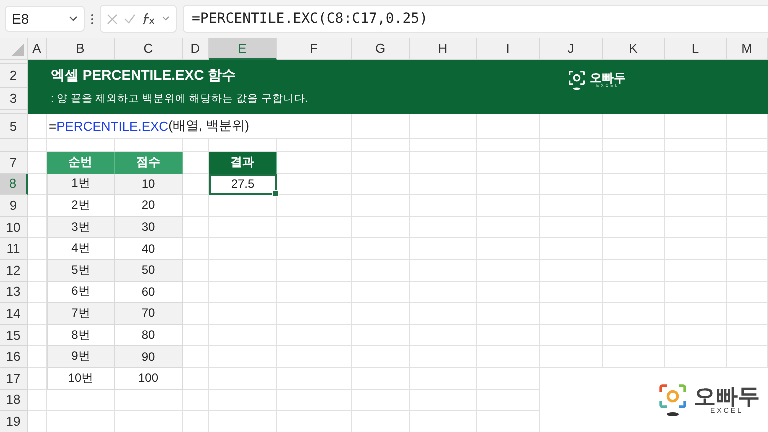 This screenshot has width=768, height=432. What do you see at coordinates (14, 421) in the screenshot?
I see `row-header: 19` at bounding box center [14, 421].